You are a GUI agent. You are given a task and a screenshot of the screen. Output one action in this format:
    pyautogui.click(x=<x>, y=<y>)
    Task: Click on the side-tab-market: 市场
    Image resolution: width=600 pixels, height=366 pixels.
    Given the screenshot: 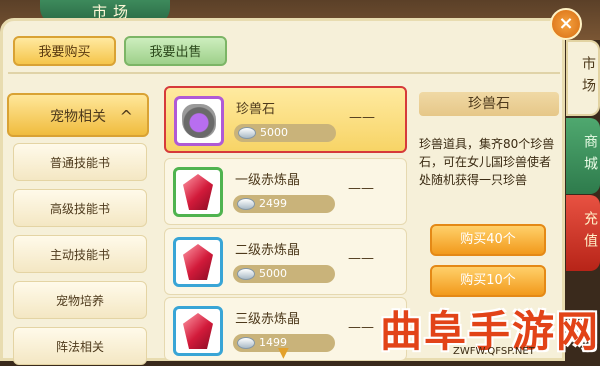 What is the action you would take?
    pyautogui.click(x=583, y=78)
    